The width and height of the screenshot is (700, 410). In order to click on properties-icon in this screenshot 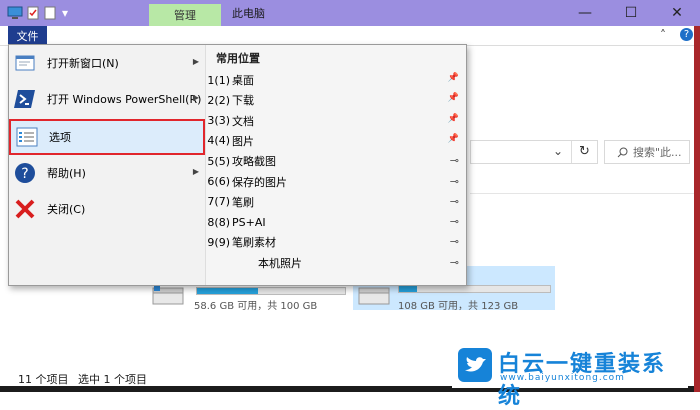, I will do `click(33, 13)`.